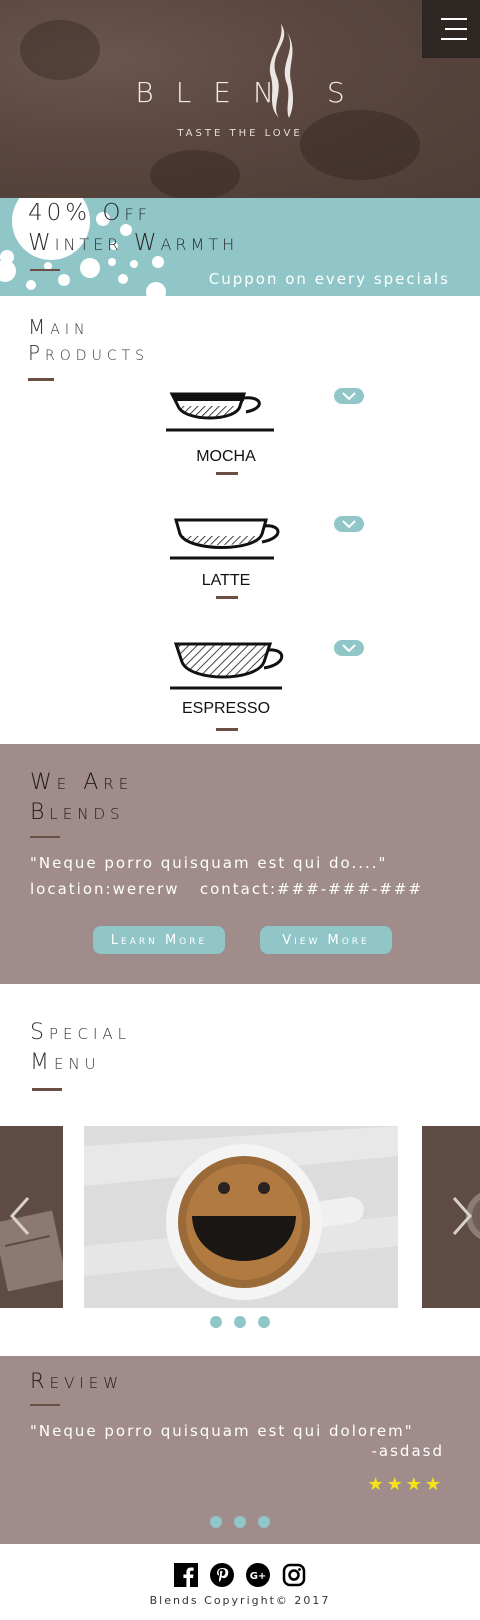 The width and height of the screenshot is (480, 1620). I want to click on products-heading-line2: Products, so click(89, 353).